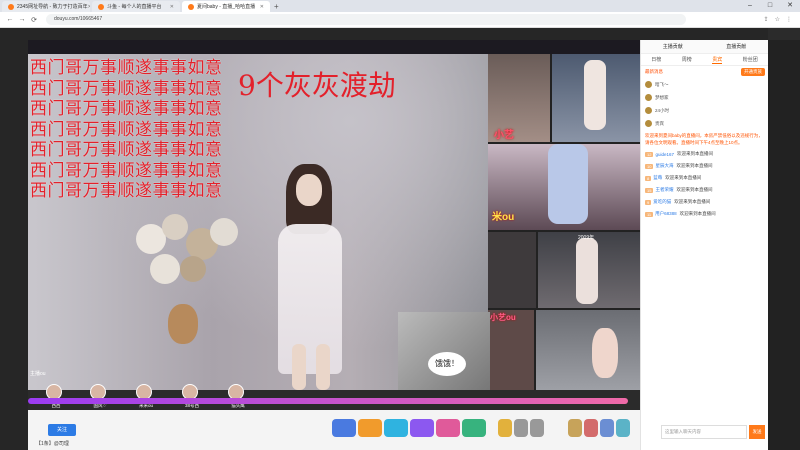 The height and width of the screenshot is (450, 800). What do you see at coordinates (366, 19) in the screenshot?
I see `url-input: douyu.com/10665467` at bounding box center [366, 19].